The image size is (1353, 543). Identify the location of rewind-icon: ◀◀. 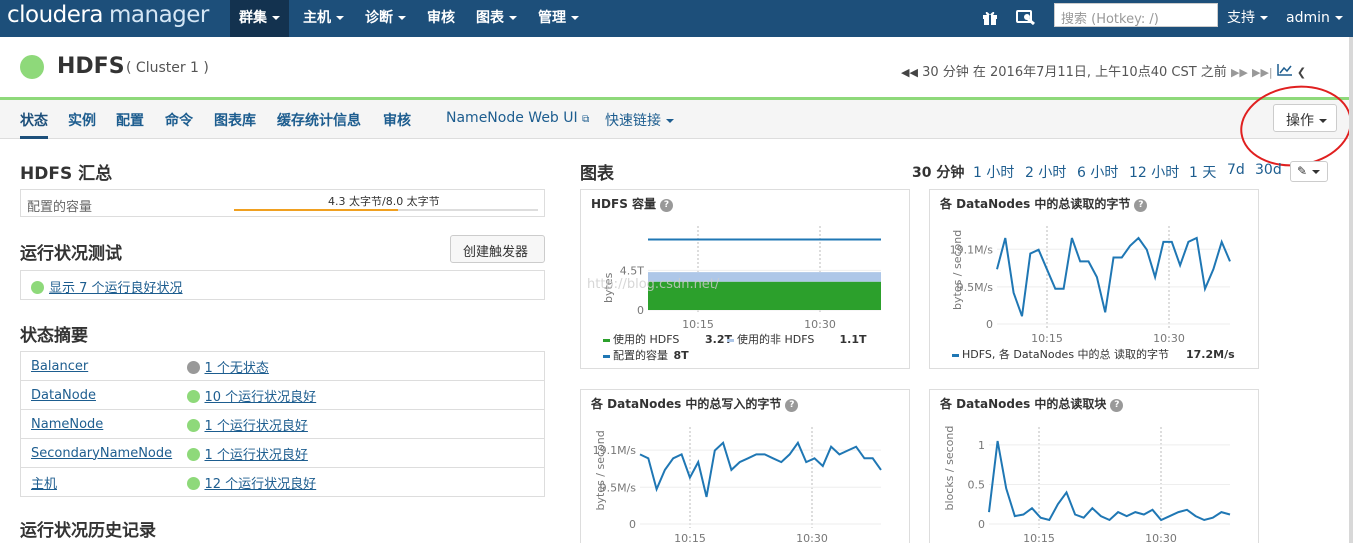
(909, 72).